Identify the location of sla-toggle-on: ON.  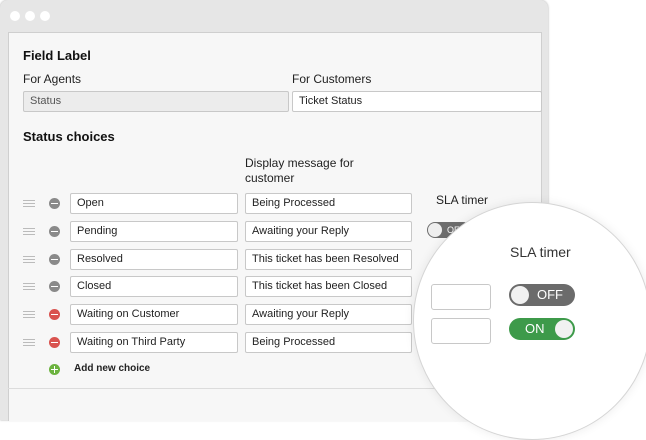
(542, 329).